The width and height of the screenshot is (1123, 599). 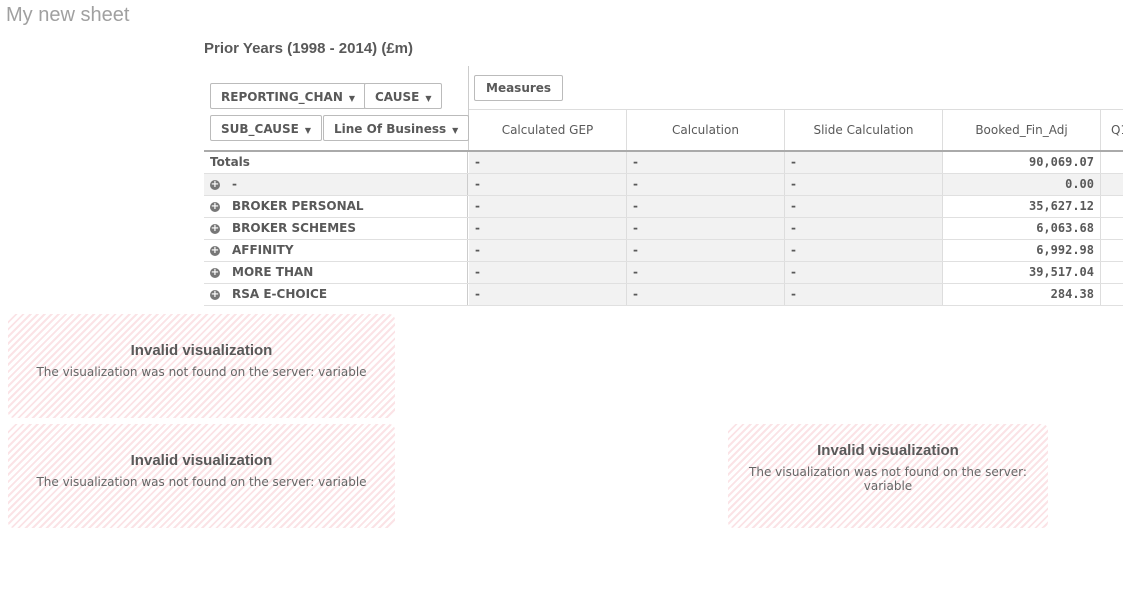 I want to click on row-dimension-cell: + AFFINITY, so click(x=336, y=250).